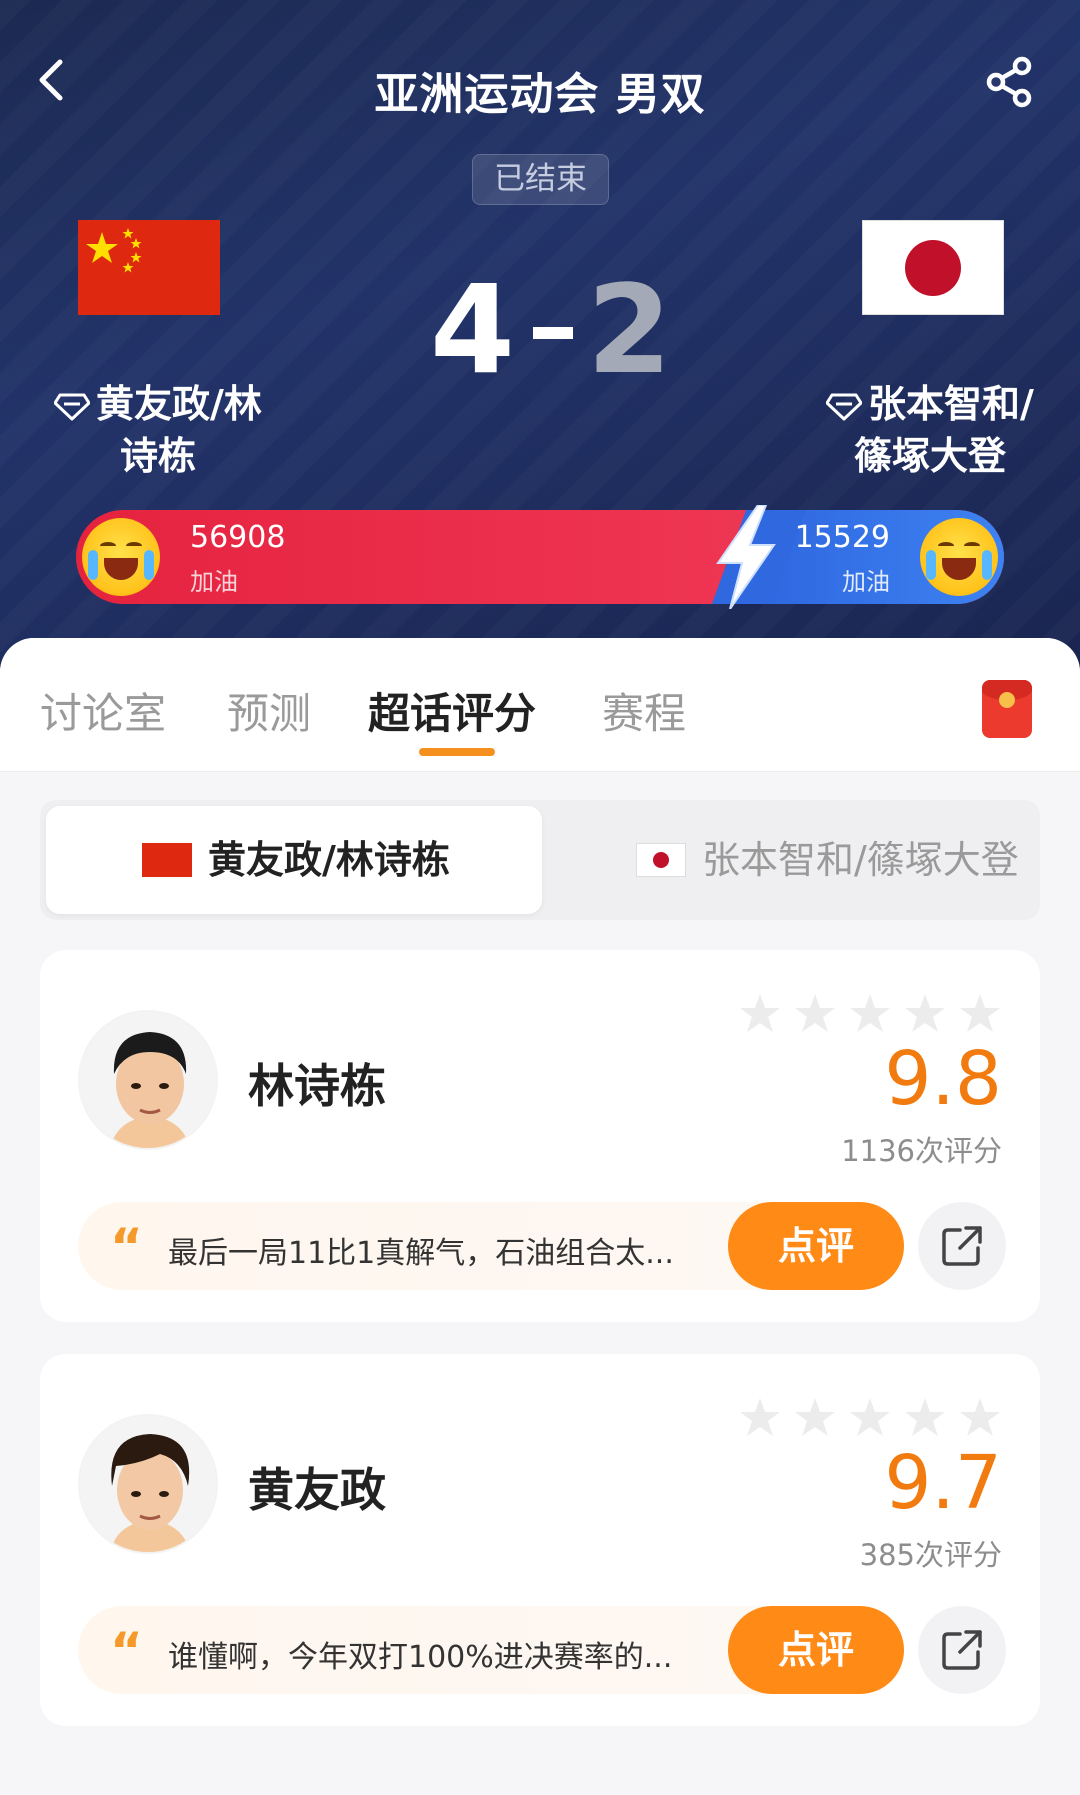 The height and width of the screenshot is (1795, 1080). Describe the element at coordinates (121, 557) in the screenshot. I see `cheer-left-emoji-button` at that location.